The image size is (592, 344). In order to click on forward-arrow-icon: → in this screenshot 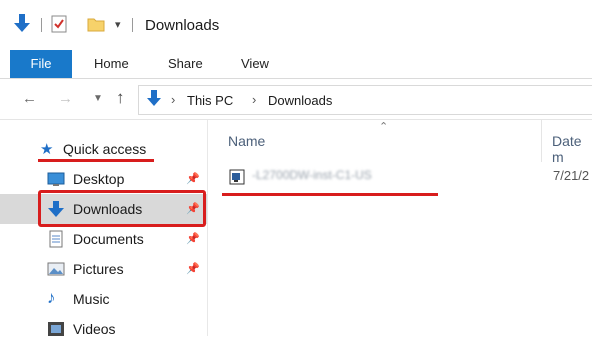, I will do `click(65, 98)`.